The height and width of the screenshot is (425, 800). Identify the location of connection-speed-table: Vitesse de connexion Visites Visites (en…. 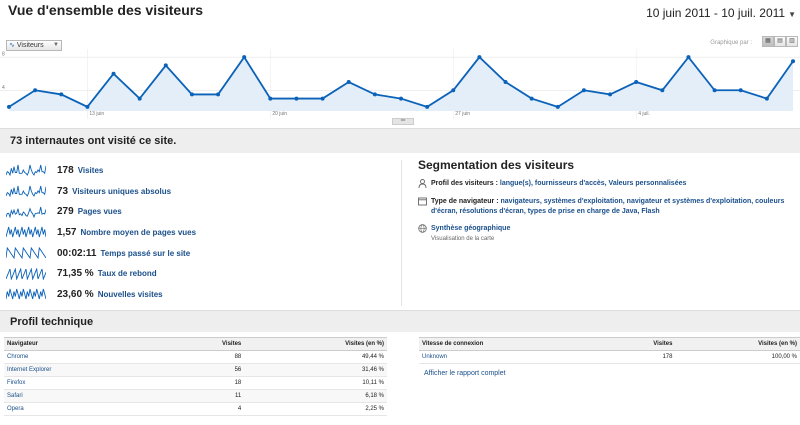
(609, 350).